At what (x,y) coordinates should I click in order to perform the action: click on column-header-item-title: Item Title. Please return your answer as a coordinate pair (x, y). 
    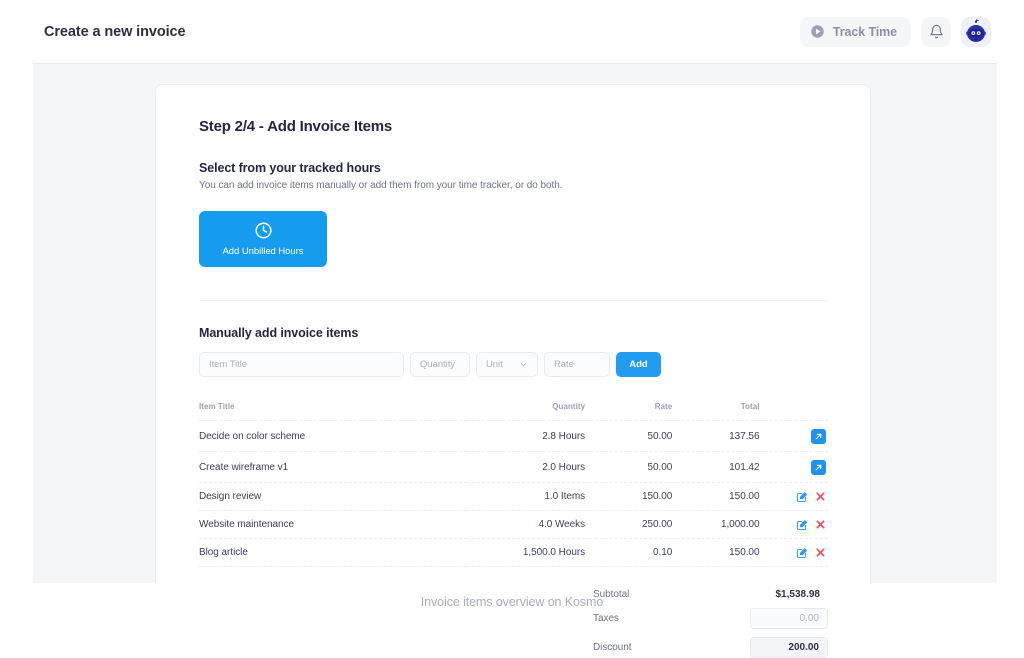
    Looking at the image, I should click on (217, 406).